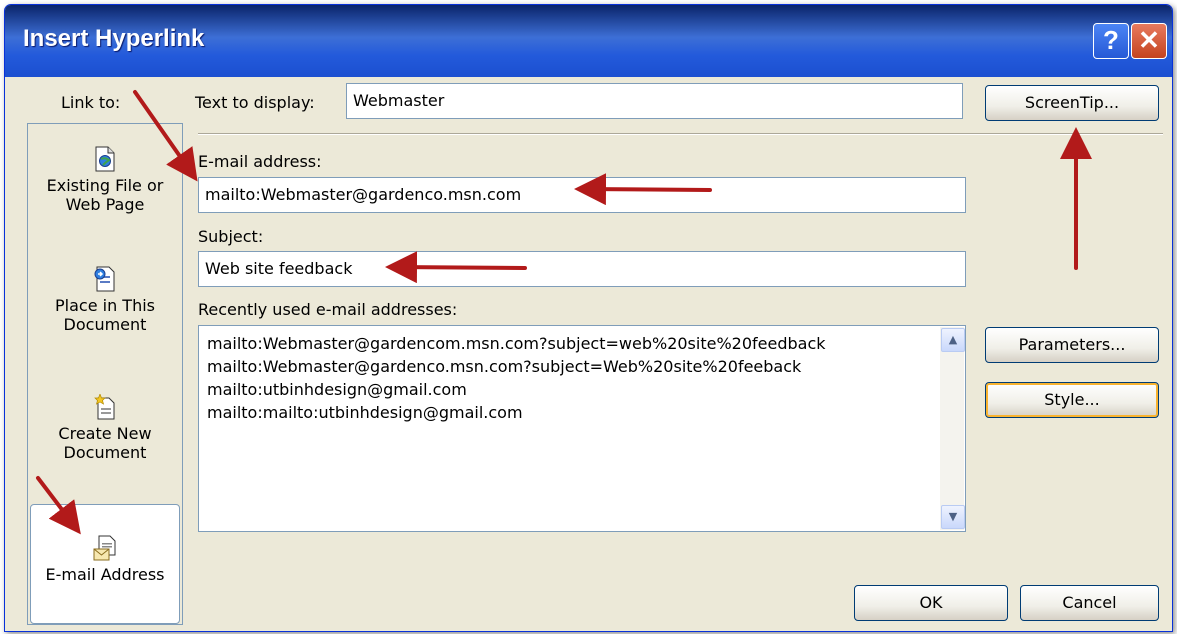 This screenshot has width=1177, height=634. I want to click on sidebar-item-email-address: E-mail Address, so click(105, 564).